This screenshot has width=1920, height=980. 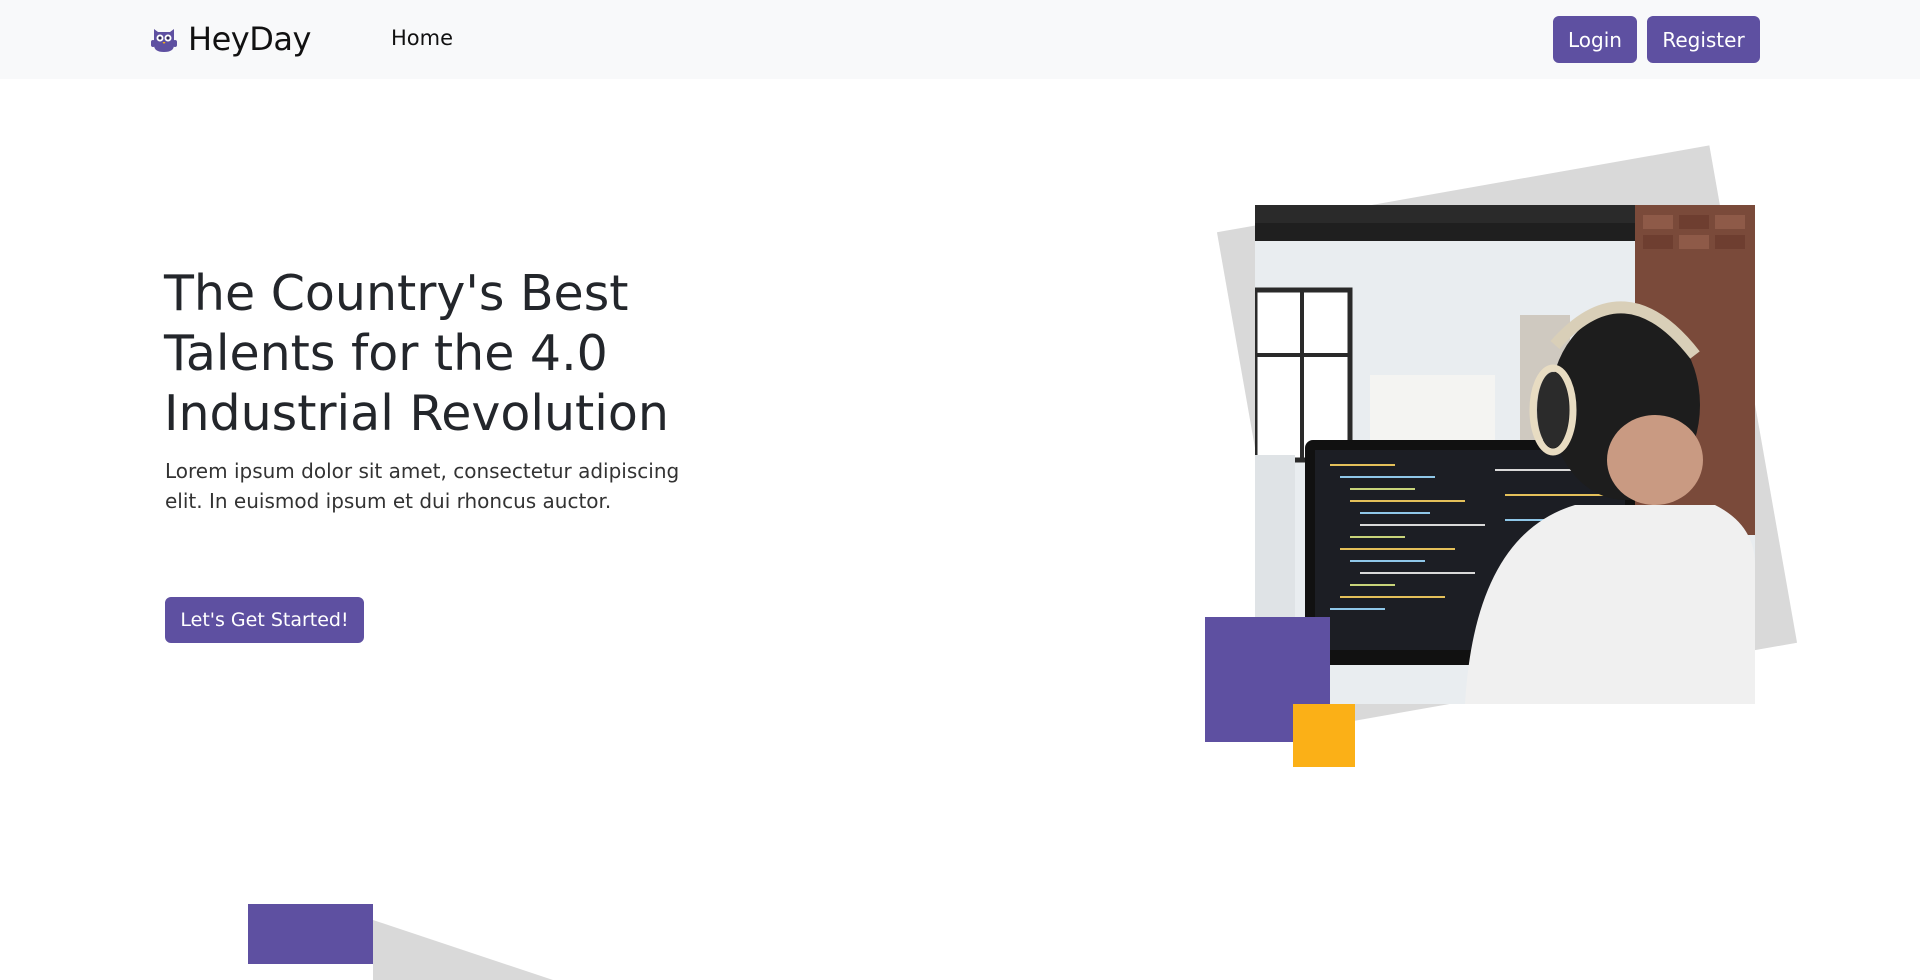 I want to click on top-navbar: HeyDay Home Login Register, so click(x=960, y=39).